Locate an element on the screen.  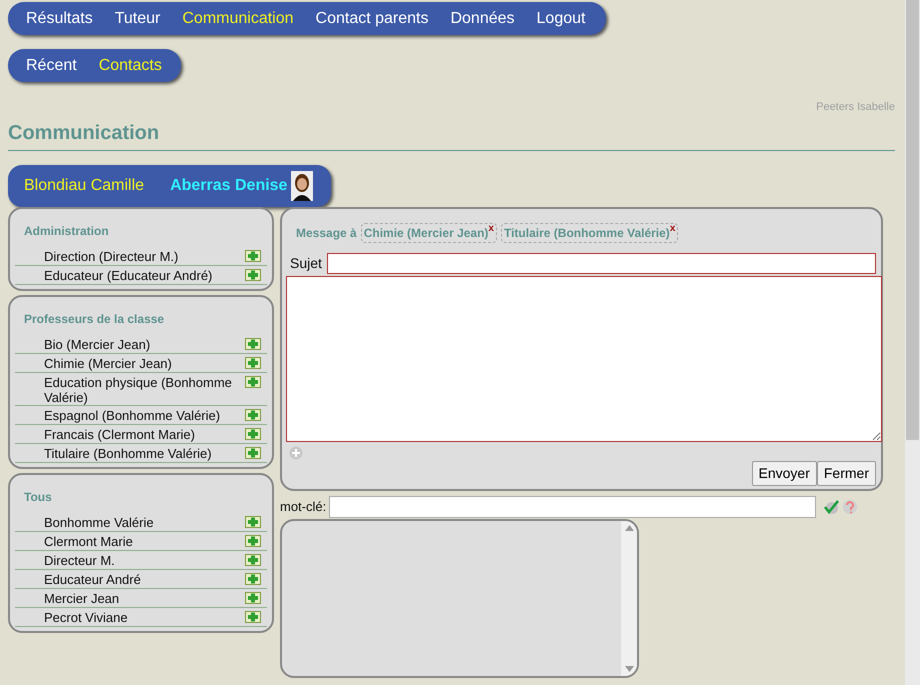
group-title: Administration is located at coordinates (67, 231).